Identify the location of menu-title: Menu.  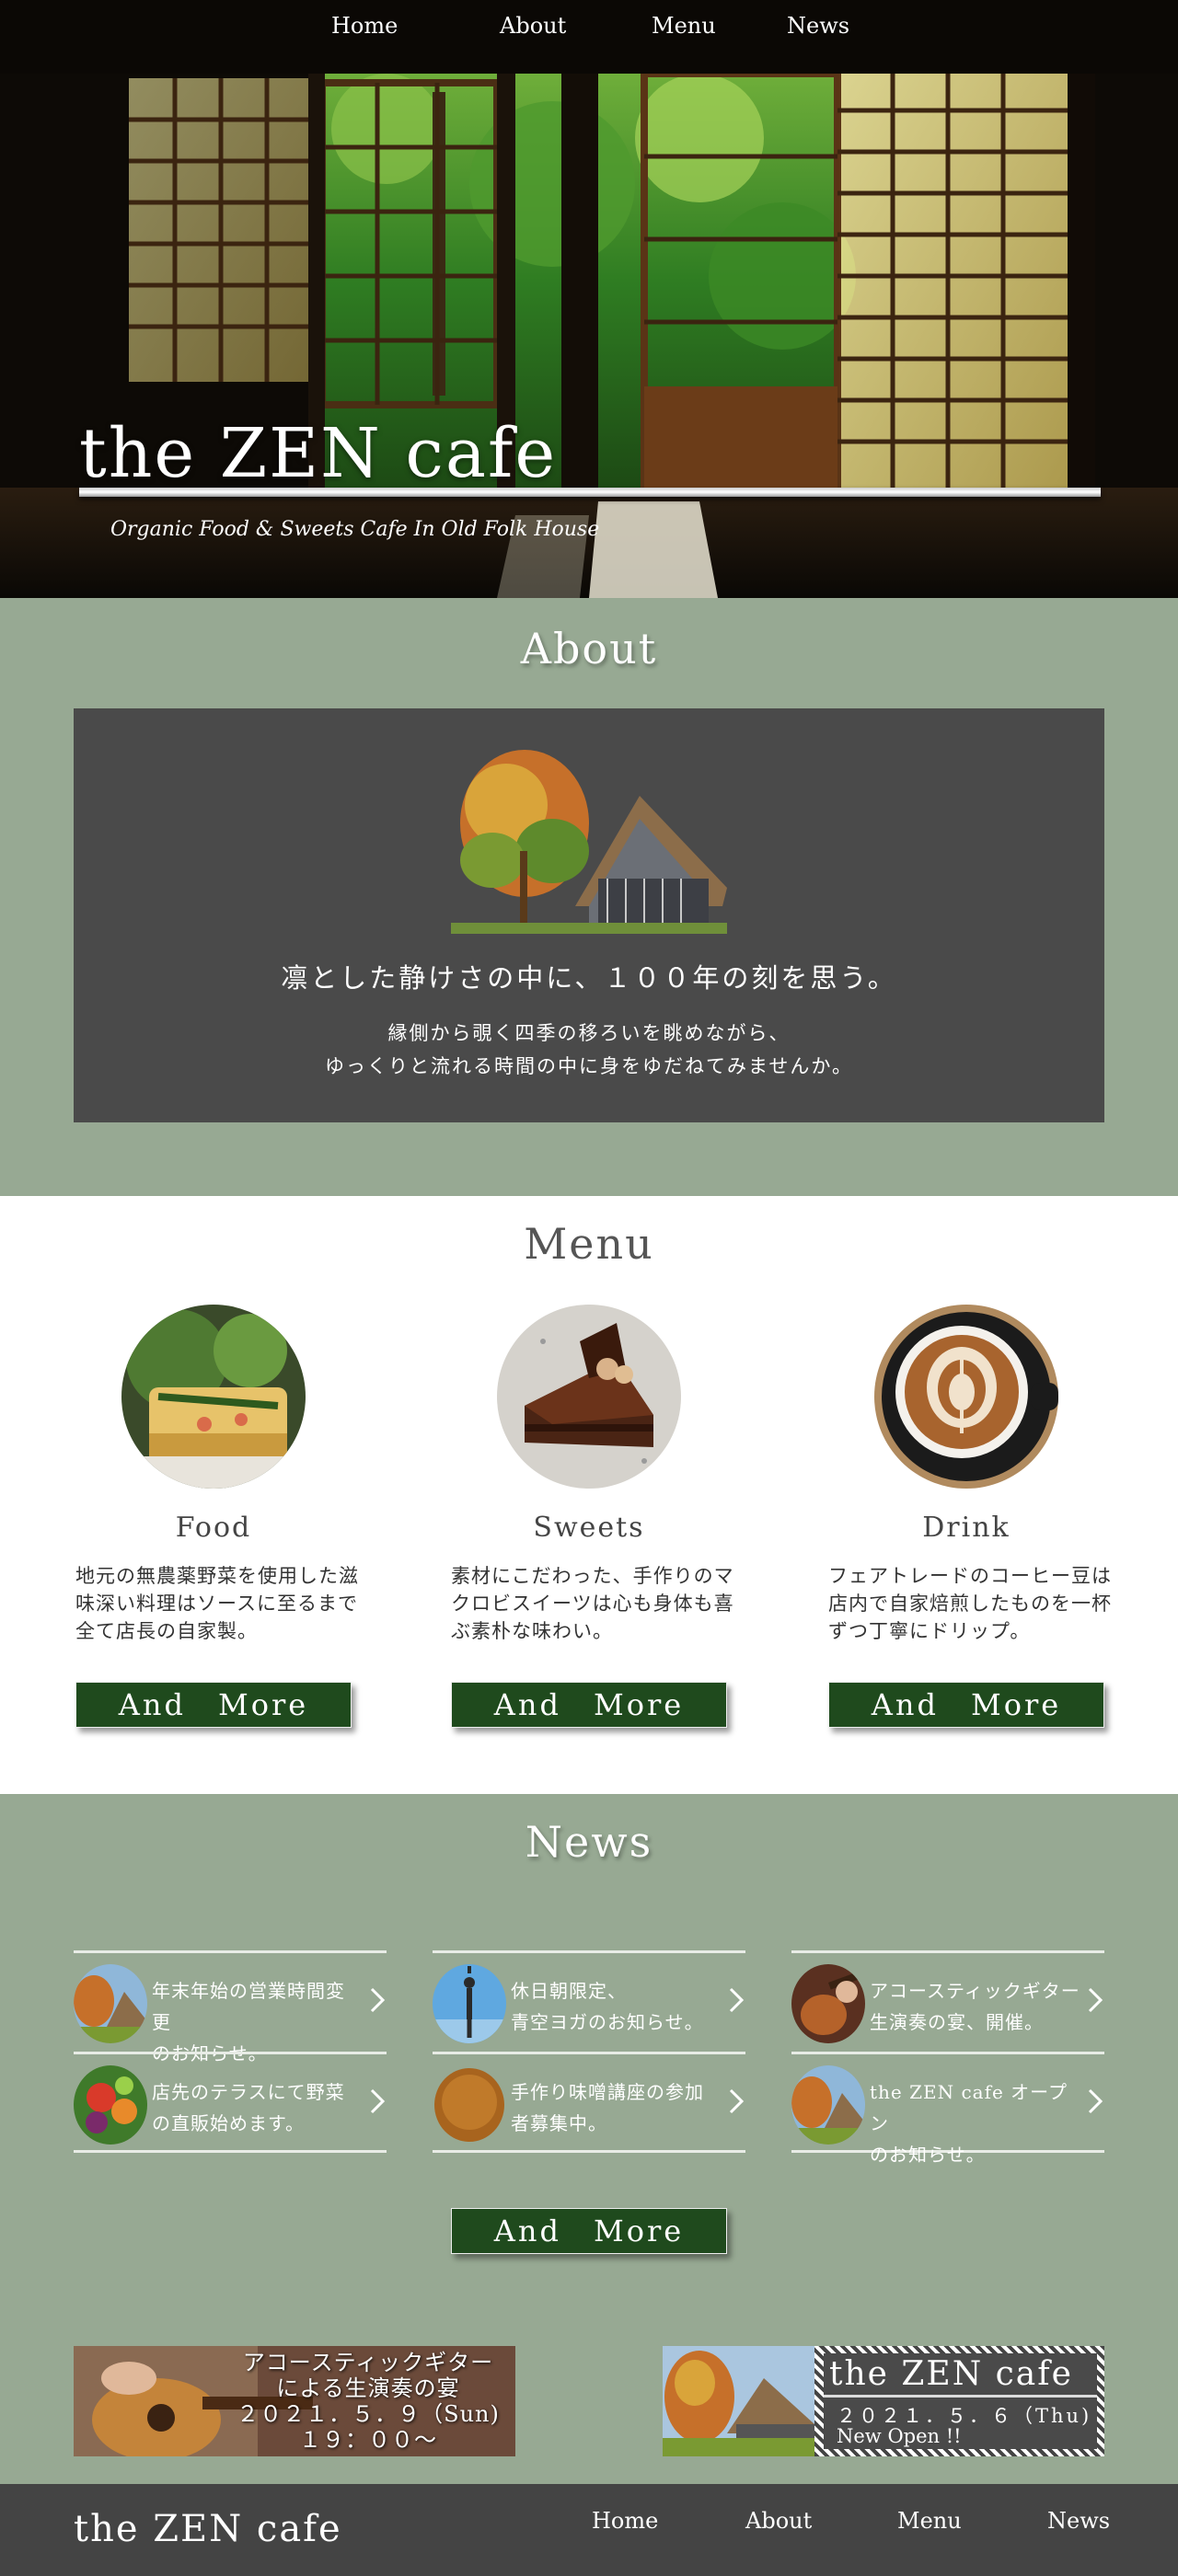
(589, 1244).